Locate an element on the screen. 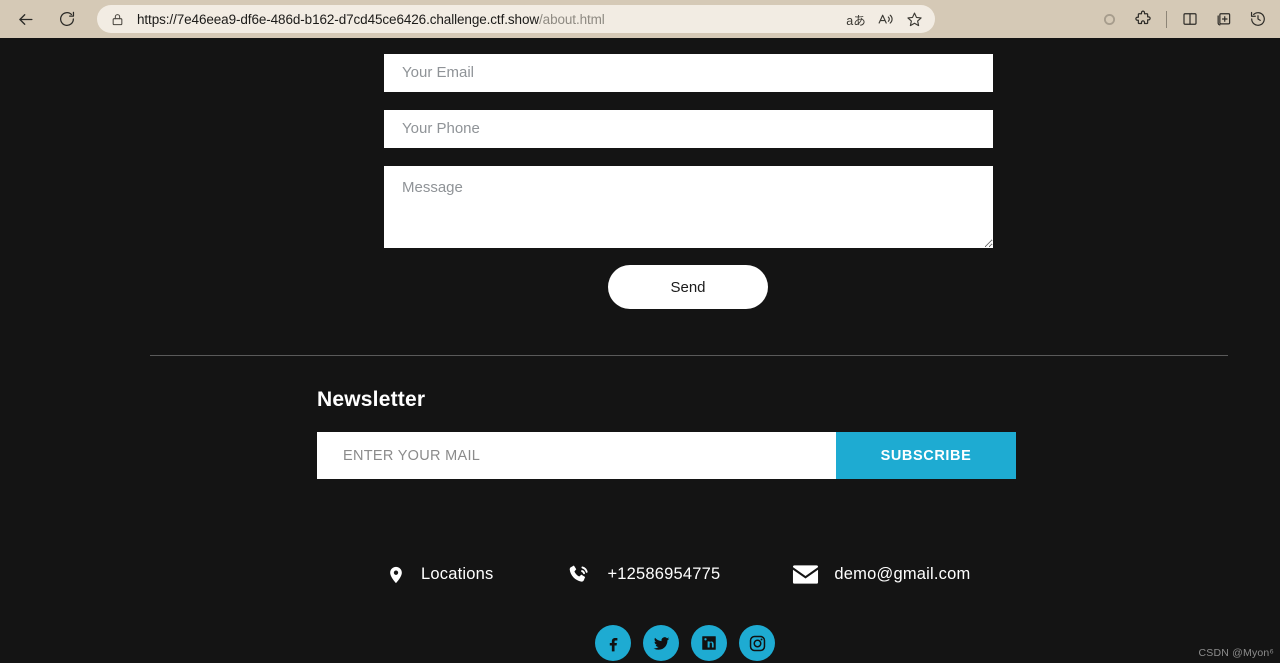  reload-icon is located at coordinates (67, 19).